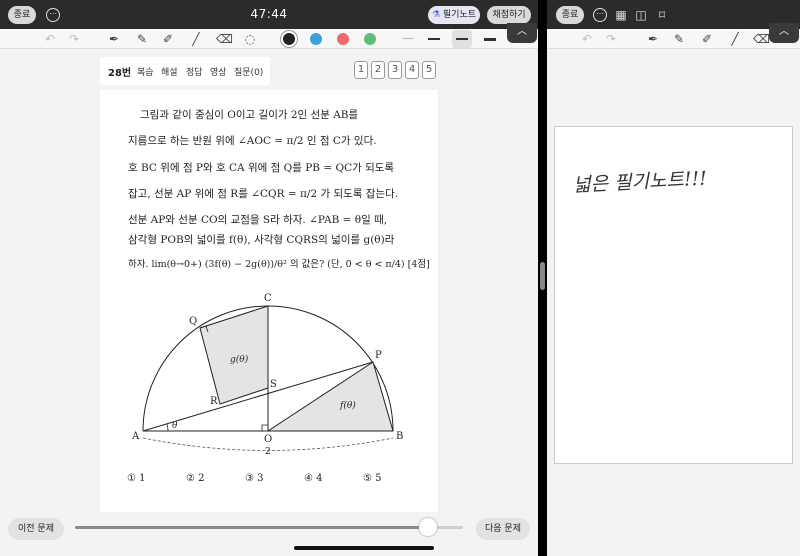 The width and height of the screenshot is (800, 556). I want to click on next-question-button: 다음 문제, so click(503, 529).